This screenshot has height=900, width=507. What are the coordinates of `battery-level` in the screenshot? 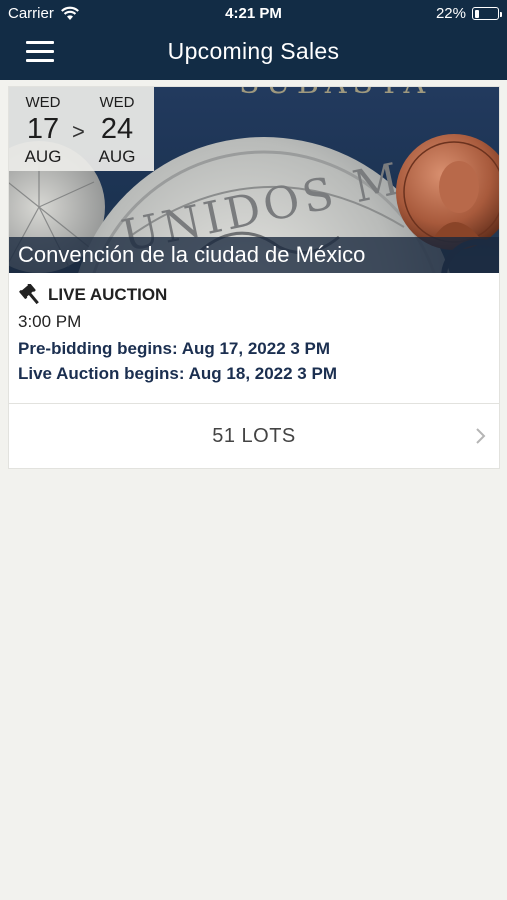 It's located at (477, 13).